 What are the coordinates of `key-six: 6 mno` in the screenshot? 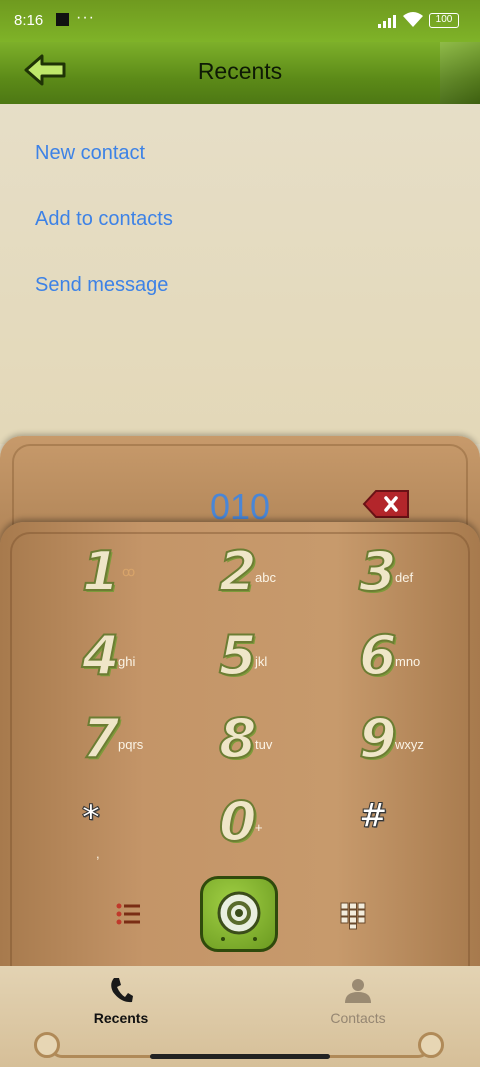 It's located at (381, 660).